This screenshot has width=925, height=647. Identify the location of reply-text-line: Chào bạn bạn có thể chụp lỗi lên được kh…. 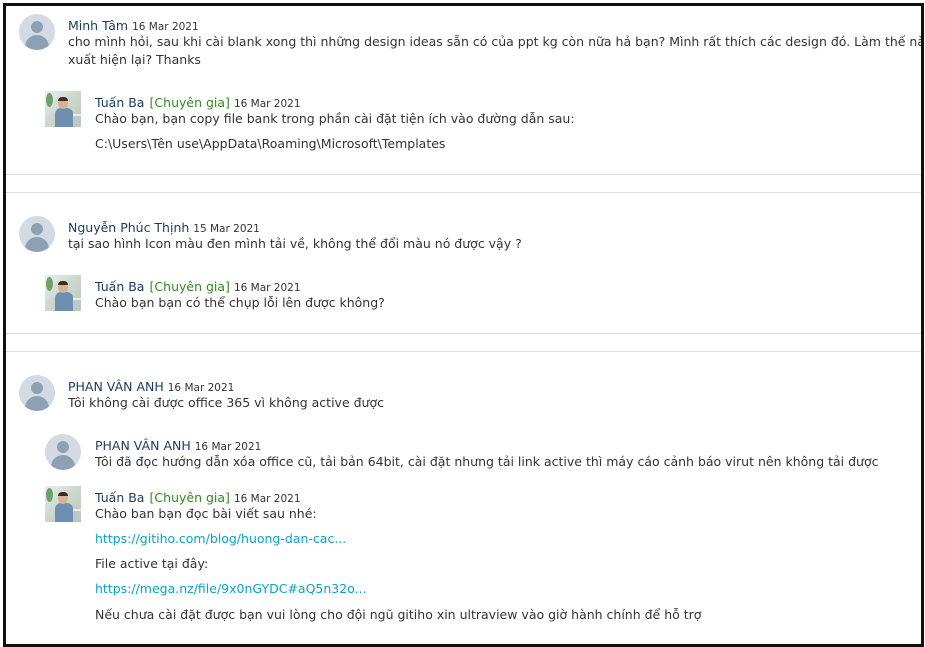
(240, 302).